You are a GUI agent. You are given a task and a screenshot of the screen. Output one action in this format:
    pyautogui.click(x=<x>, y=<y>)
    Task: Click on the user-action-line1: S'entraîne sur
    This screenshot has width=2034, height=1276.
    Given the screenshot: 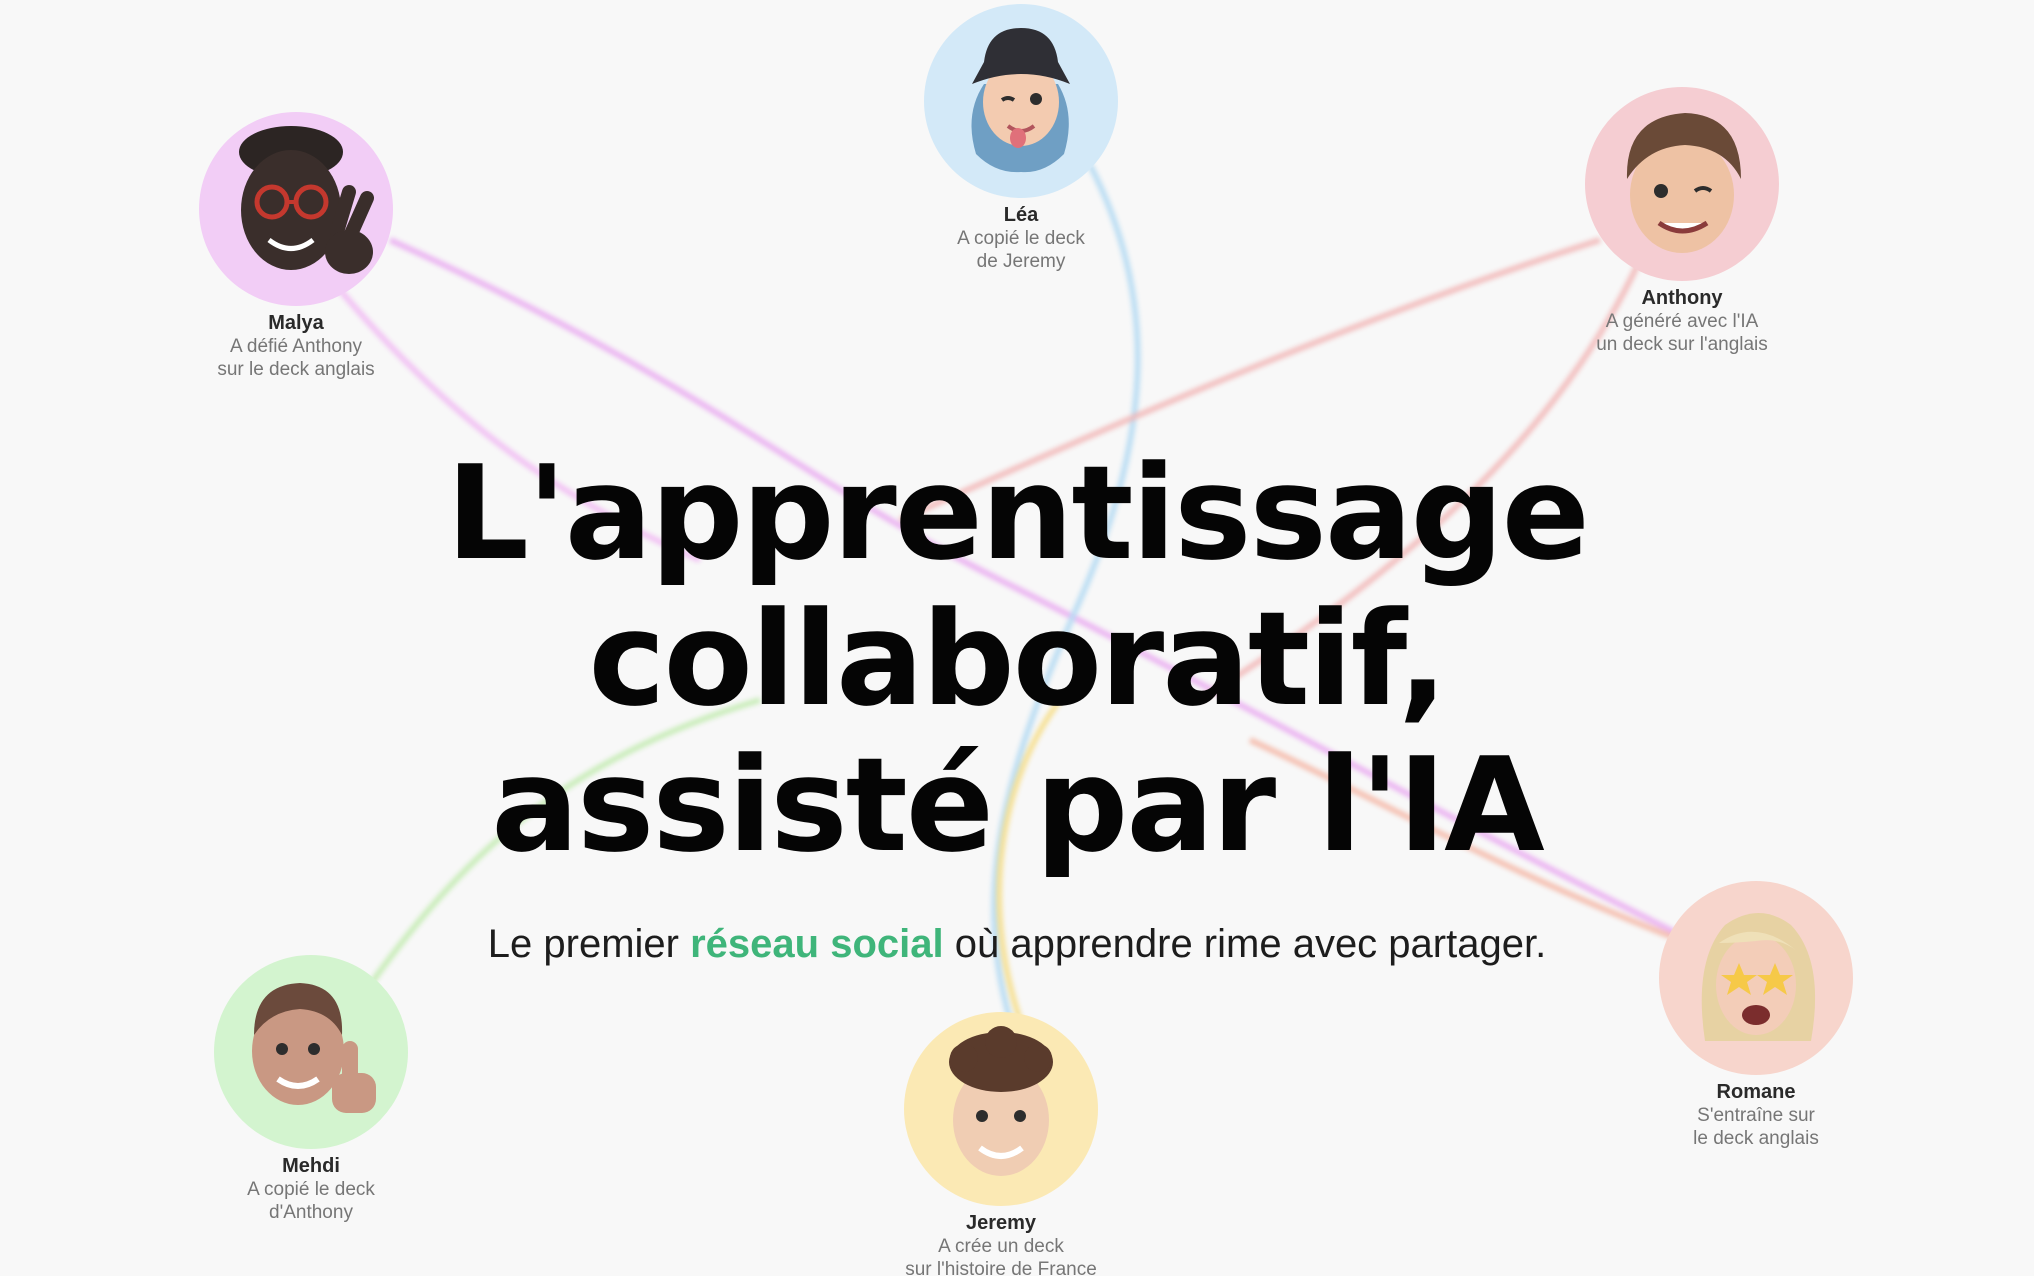 What is the action you would take?
    pyautogui.click(x=1756, y=1115)
    